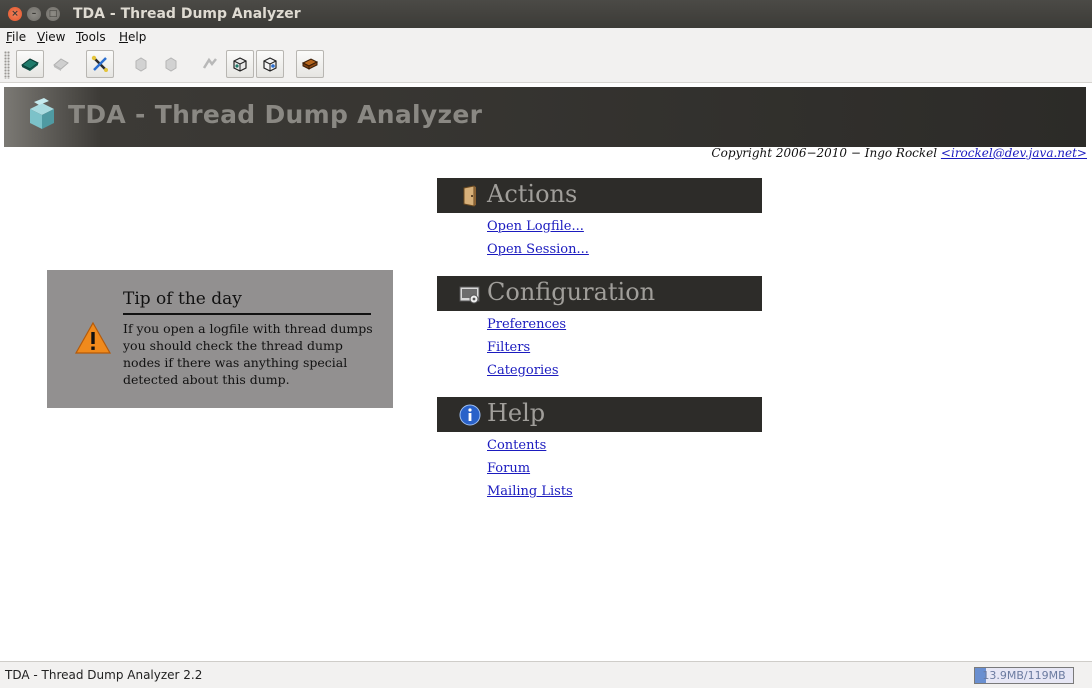  Describe the element at coordinates (546, 65) in the screenshot. I see `toolbar` at that location.